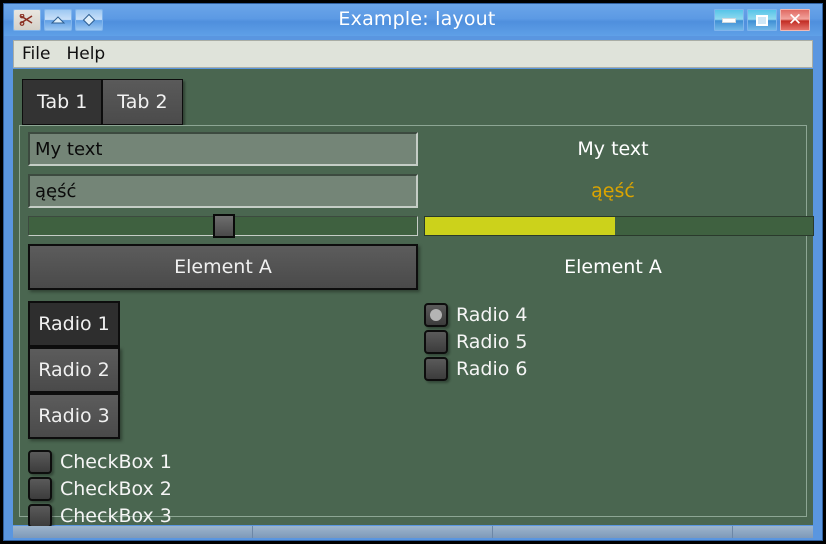 The image size is (826, 544). Describe the element at coordinates (223, 267) in the screenshot. I see `combo-button-element-a: Element A` at that location.